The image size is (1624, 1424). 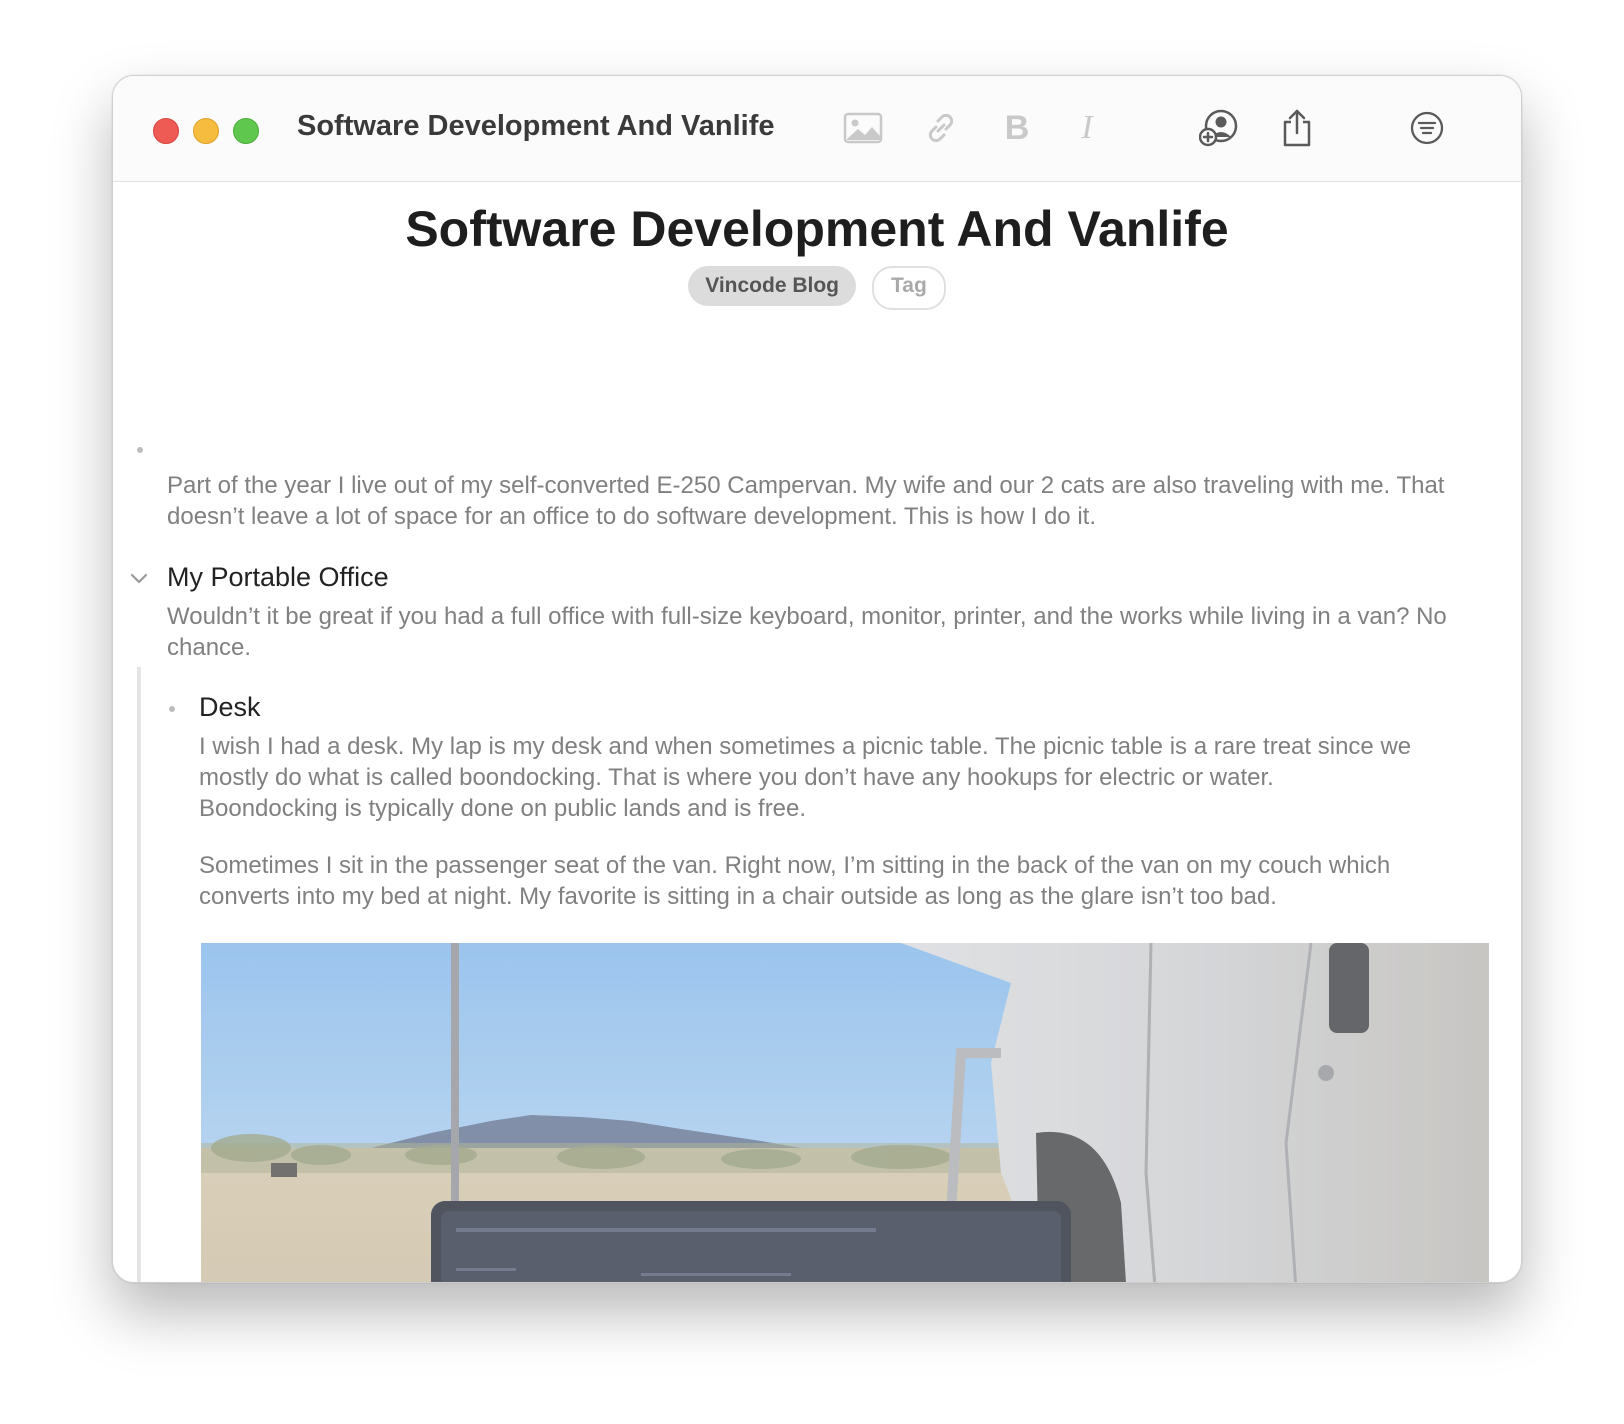 I want to click on filter-menu-button, so click(x=1427, y=128).